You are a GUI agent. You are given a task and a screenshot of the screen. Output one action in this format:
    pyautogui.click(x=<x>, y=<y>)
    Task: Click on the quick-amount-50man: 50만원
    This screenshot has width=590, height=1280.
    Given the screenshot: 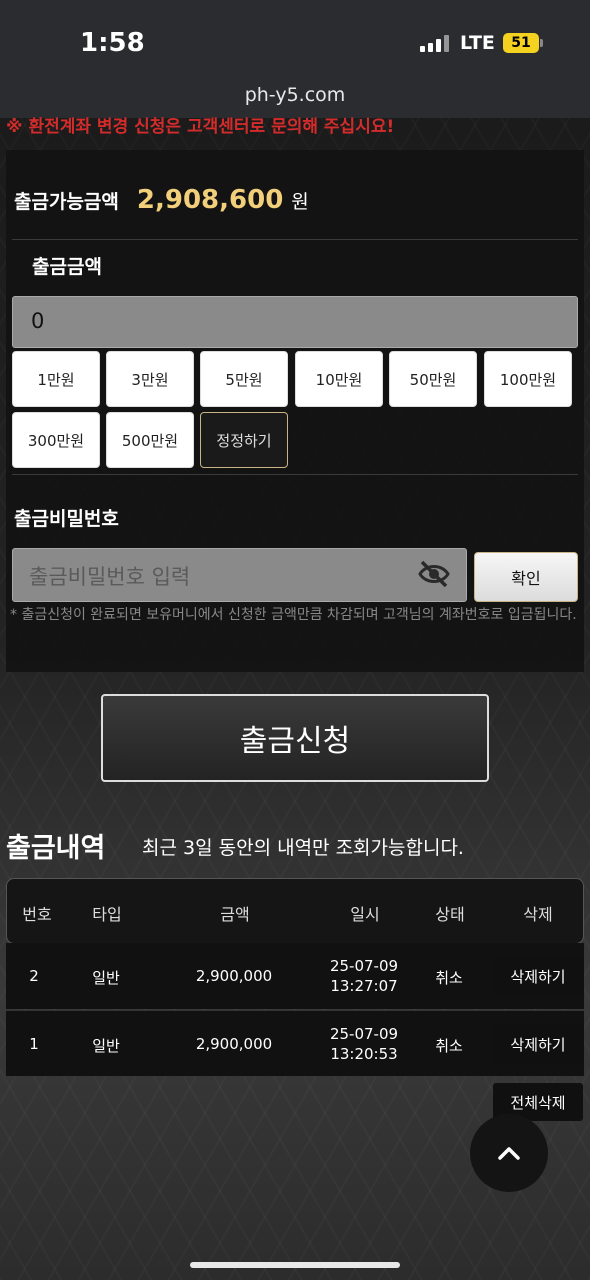 What is the action you would take?
    pyautogui.click(x=433, y=379)
    